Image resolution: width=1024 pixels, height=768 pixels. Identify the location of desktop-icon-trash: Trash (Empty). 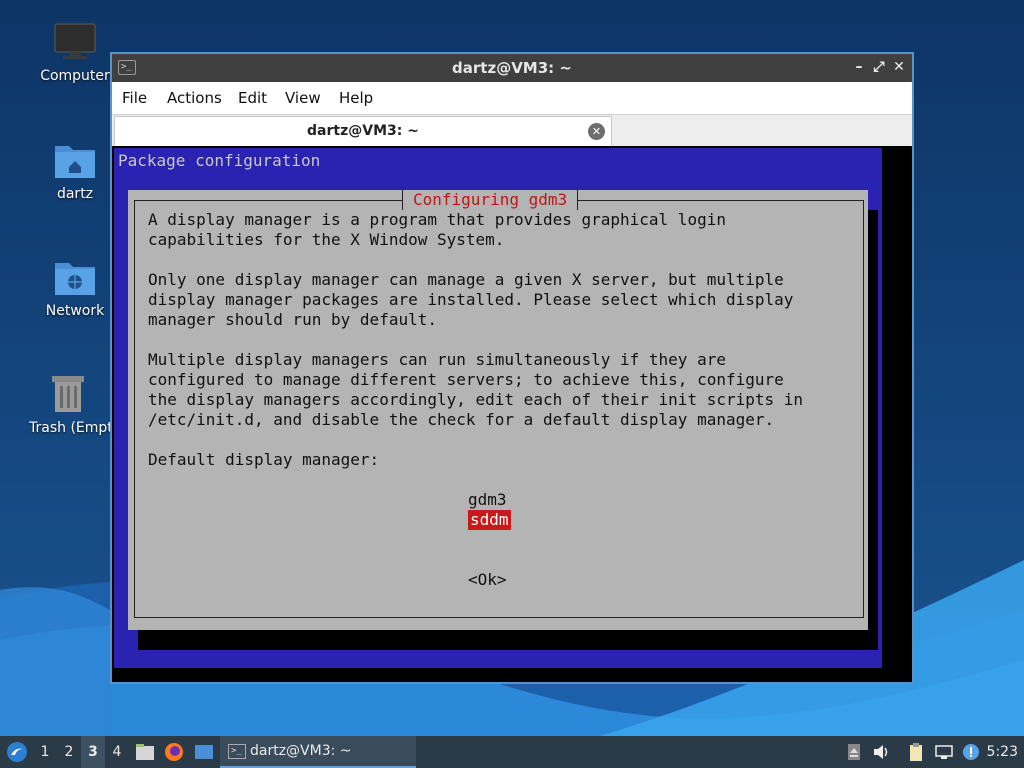
(67, 404).